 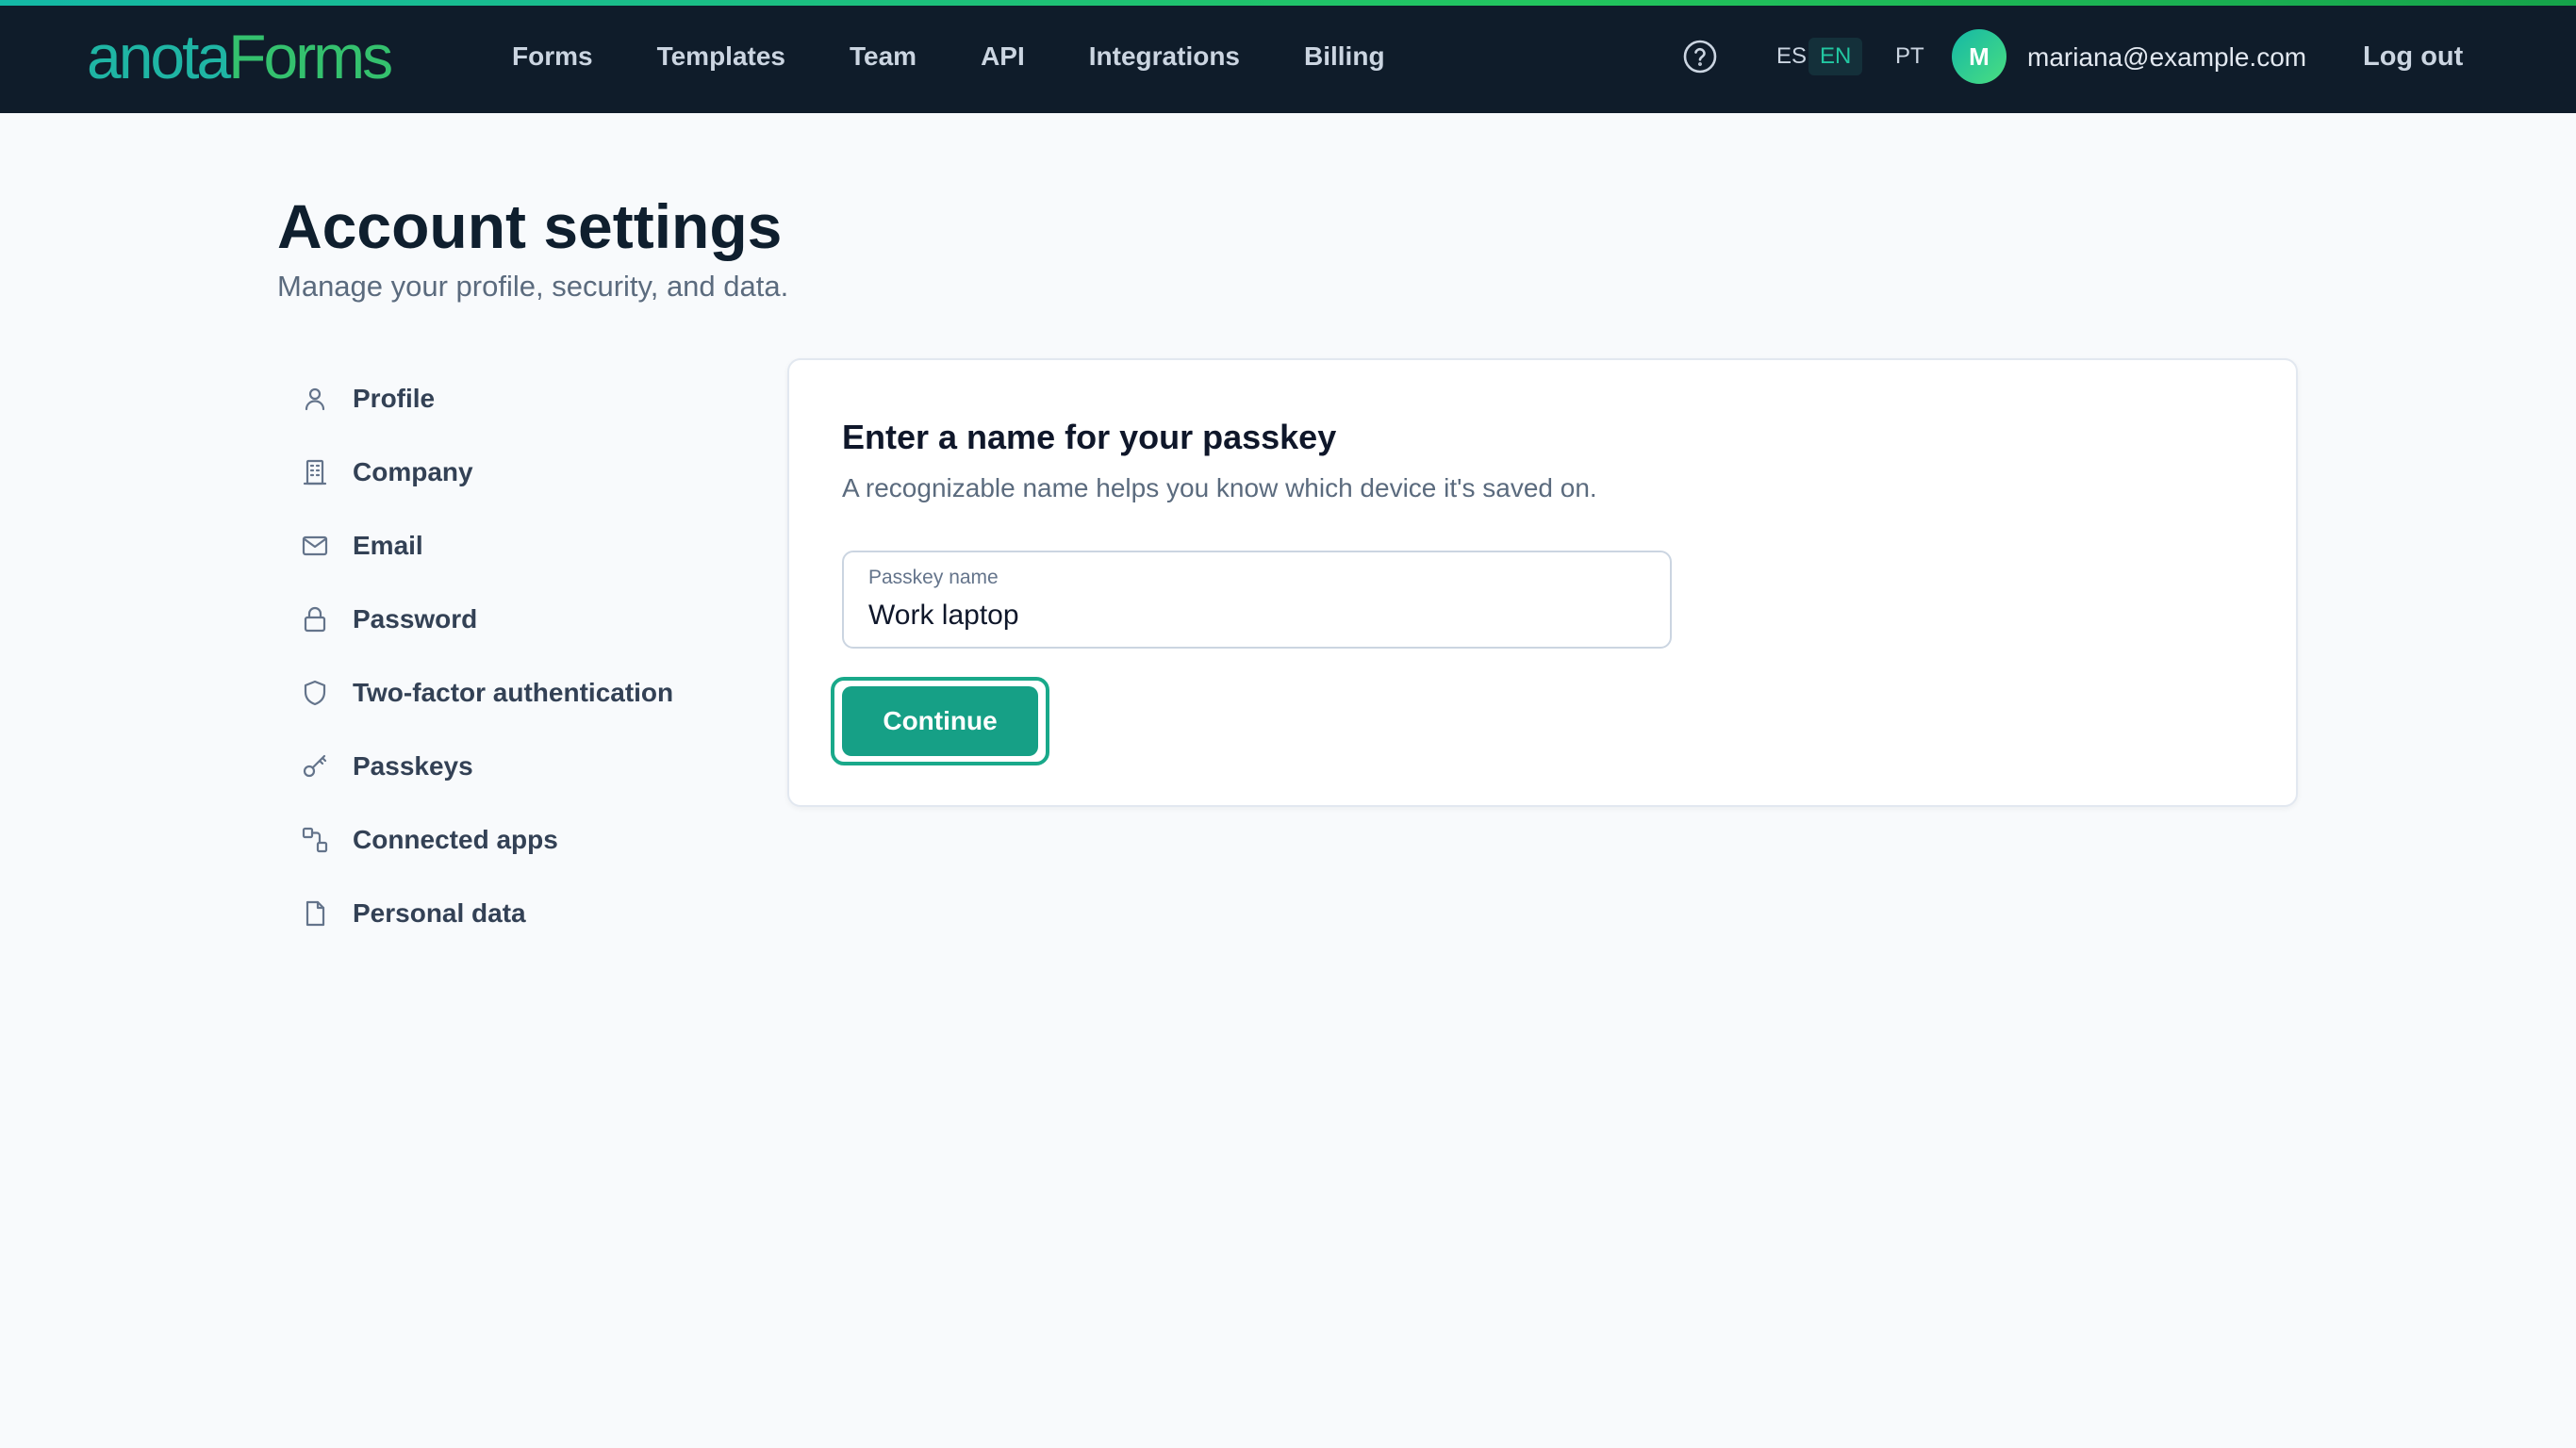 I want to click on sidebar-item-label: Passkeys, so click(x=413, y=766).